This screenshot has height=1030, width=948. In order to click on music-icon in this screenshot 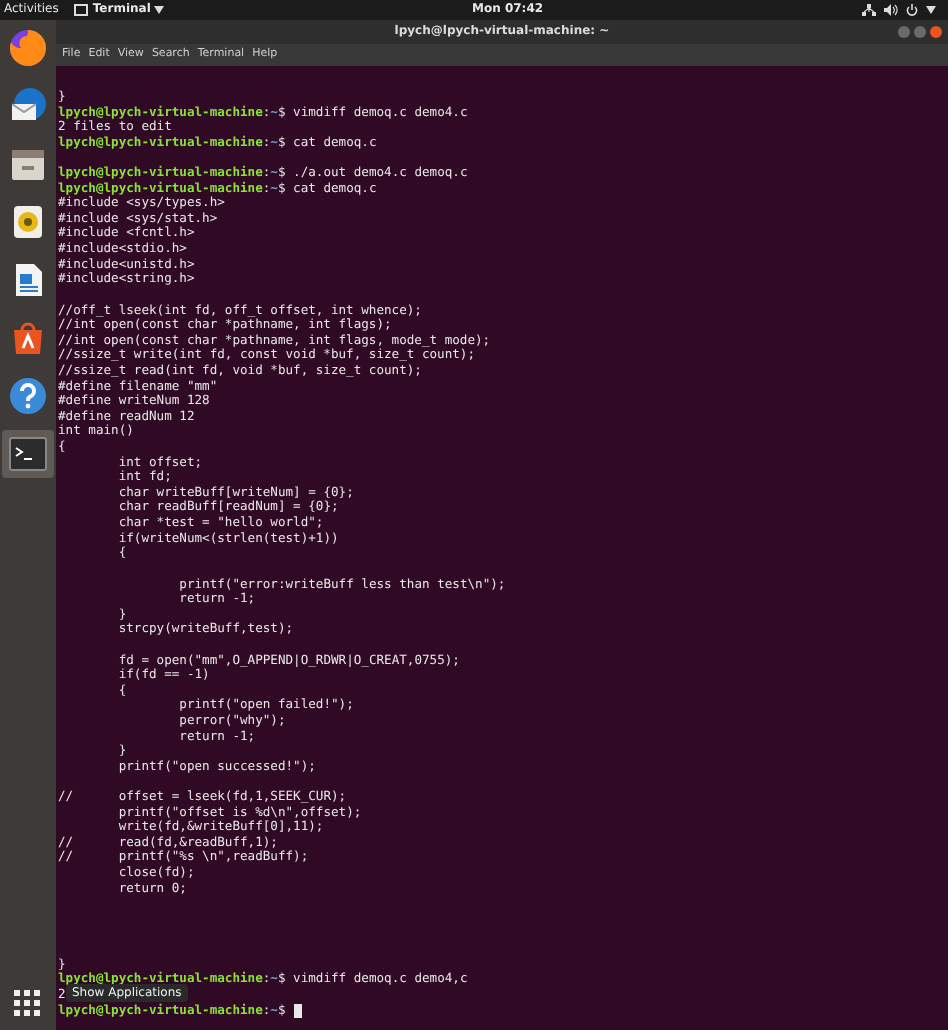, I will do `click(28, 222)`.